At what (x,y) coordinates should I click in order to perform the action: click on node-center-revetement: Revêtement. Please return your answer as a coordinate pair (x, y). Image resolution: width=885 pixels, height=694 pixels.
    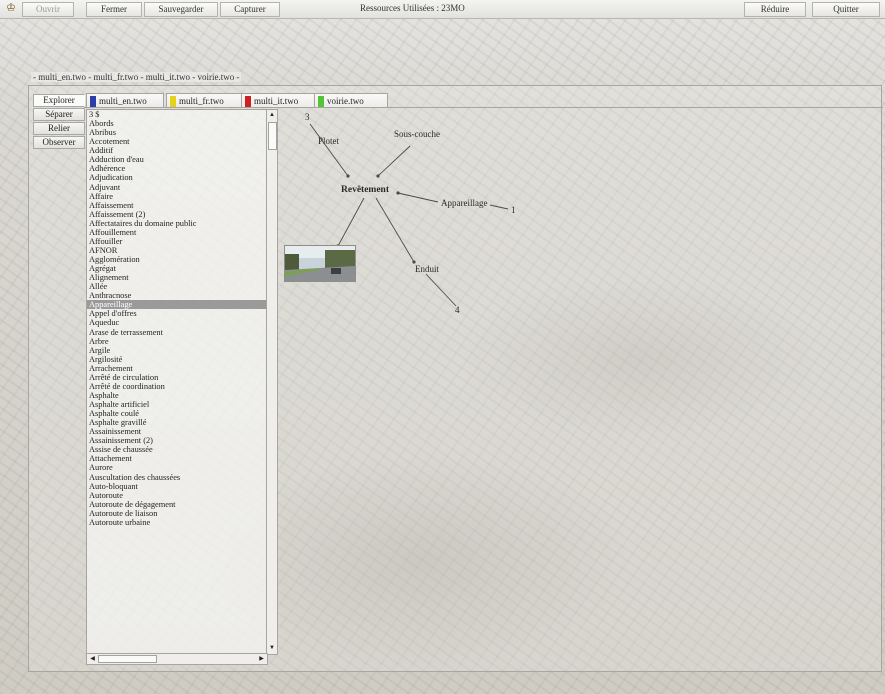
    Looking at the image, I should click on (365, 190).